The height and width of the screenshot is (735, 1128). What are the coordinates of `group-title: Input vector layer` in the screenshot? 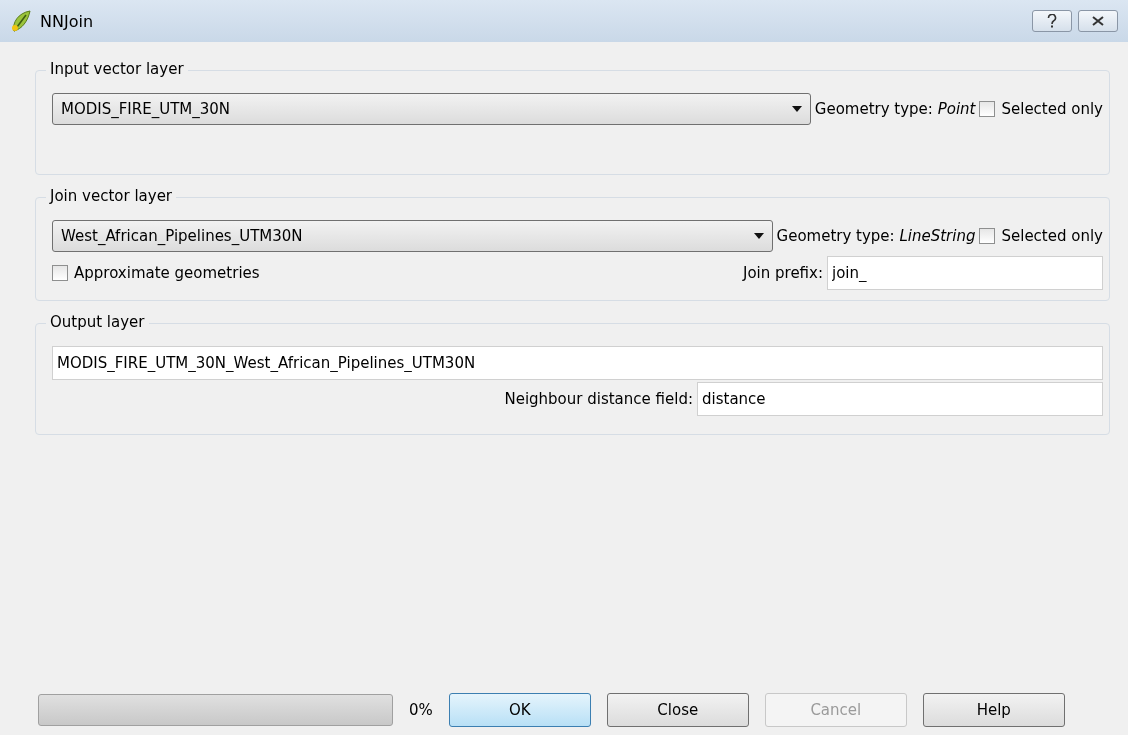 It's located at (117, 69).